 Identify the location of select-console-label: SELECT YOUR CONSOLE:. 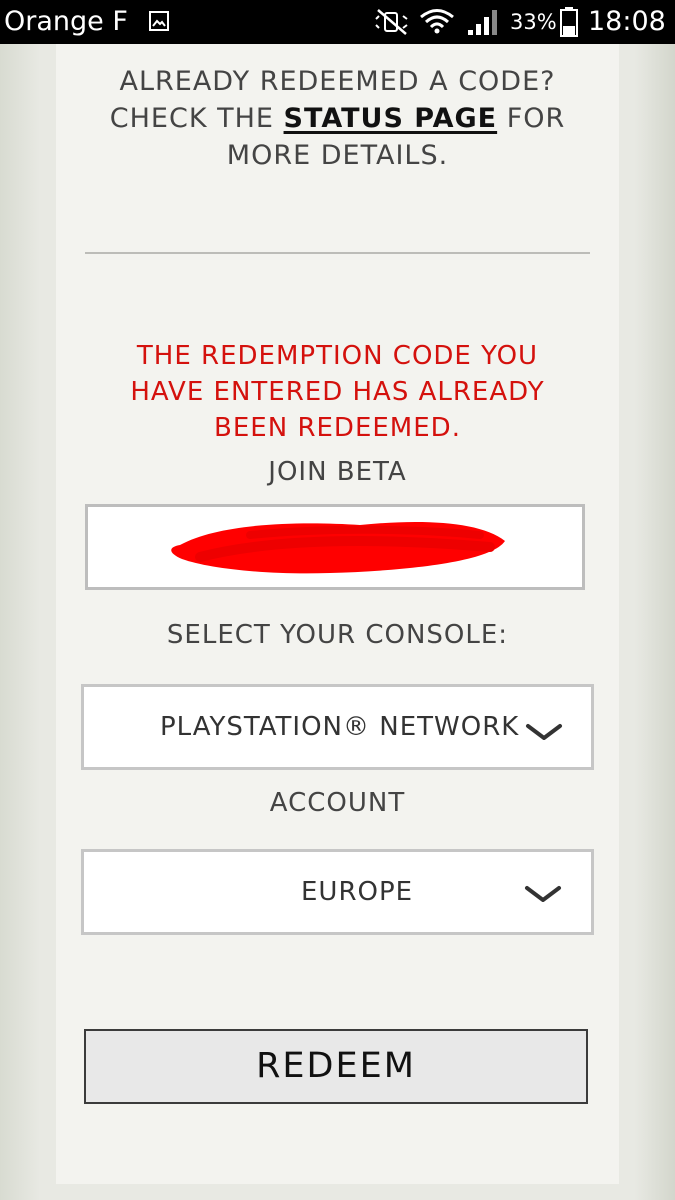
(337, 635).